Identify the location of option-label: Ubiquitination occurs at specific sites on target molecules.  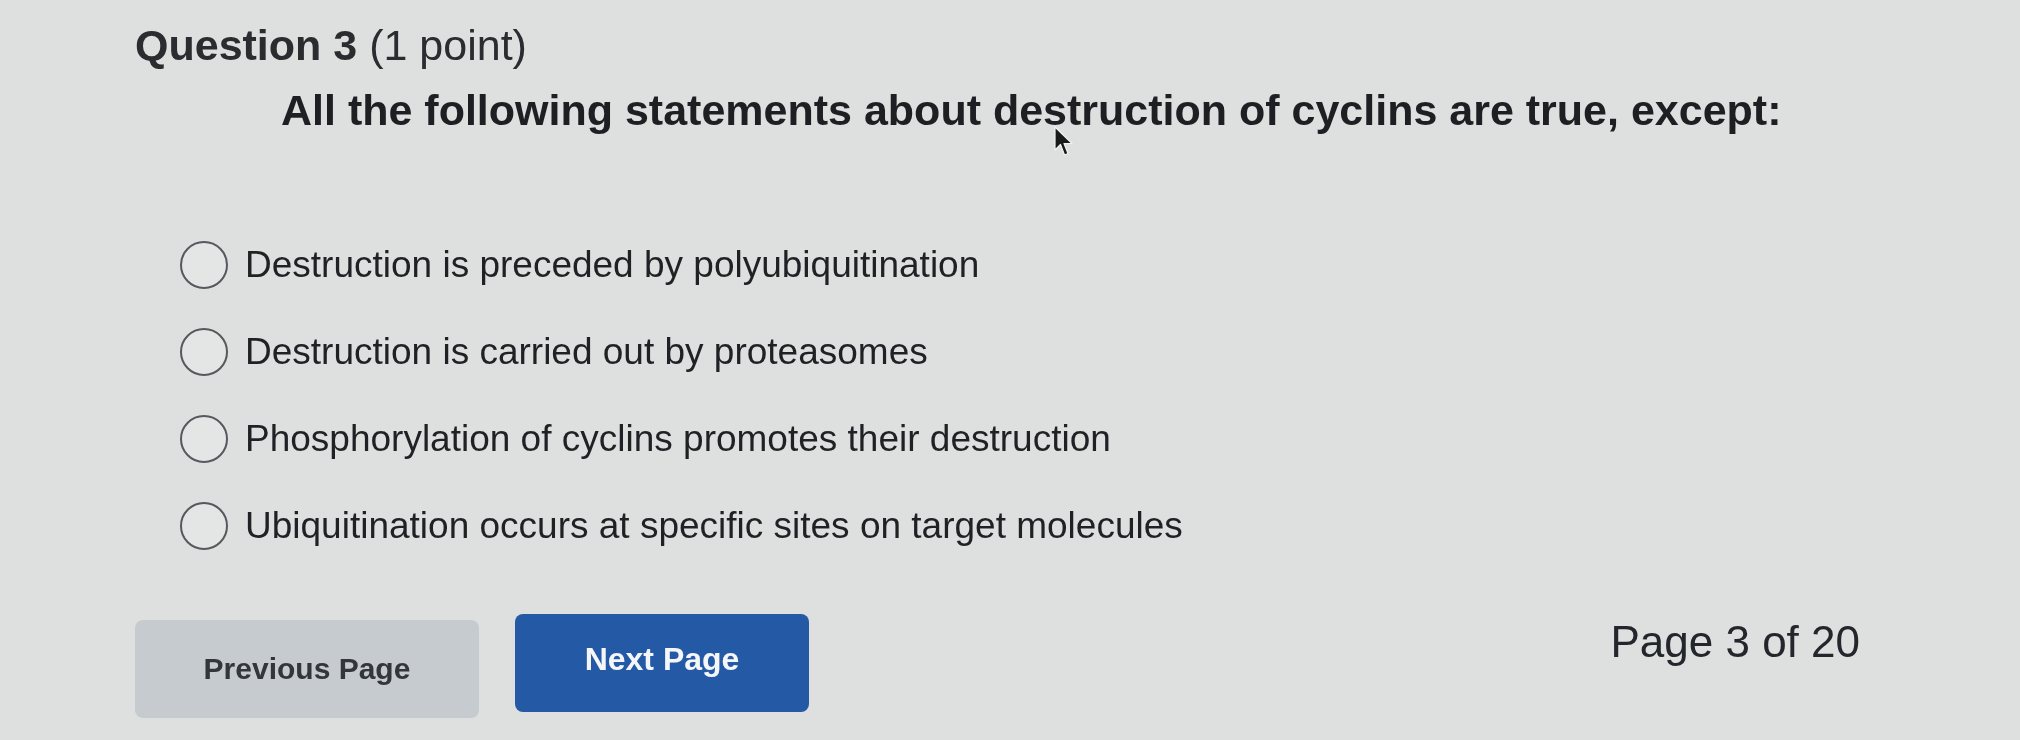
(714, 525).